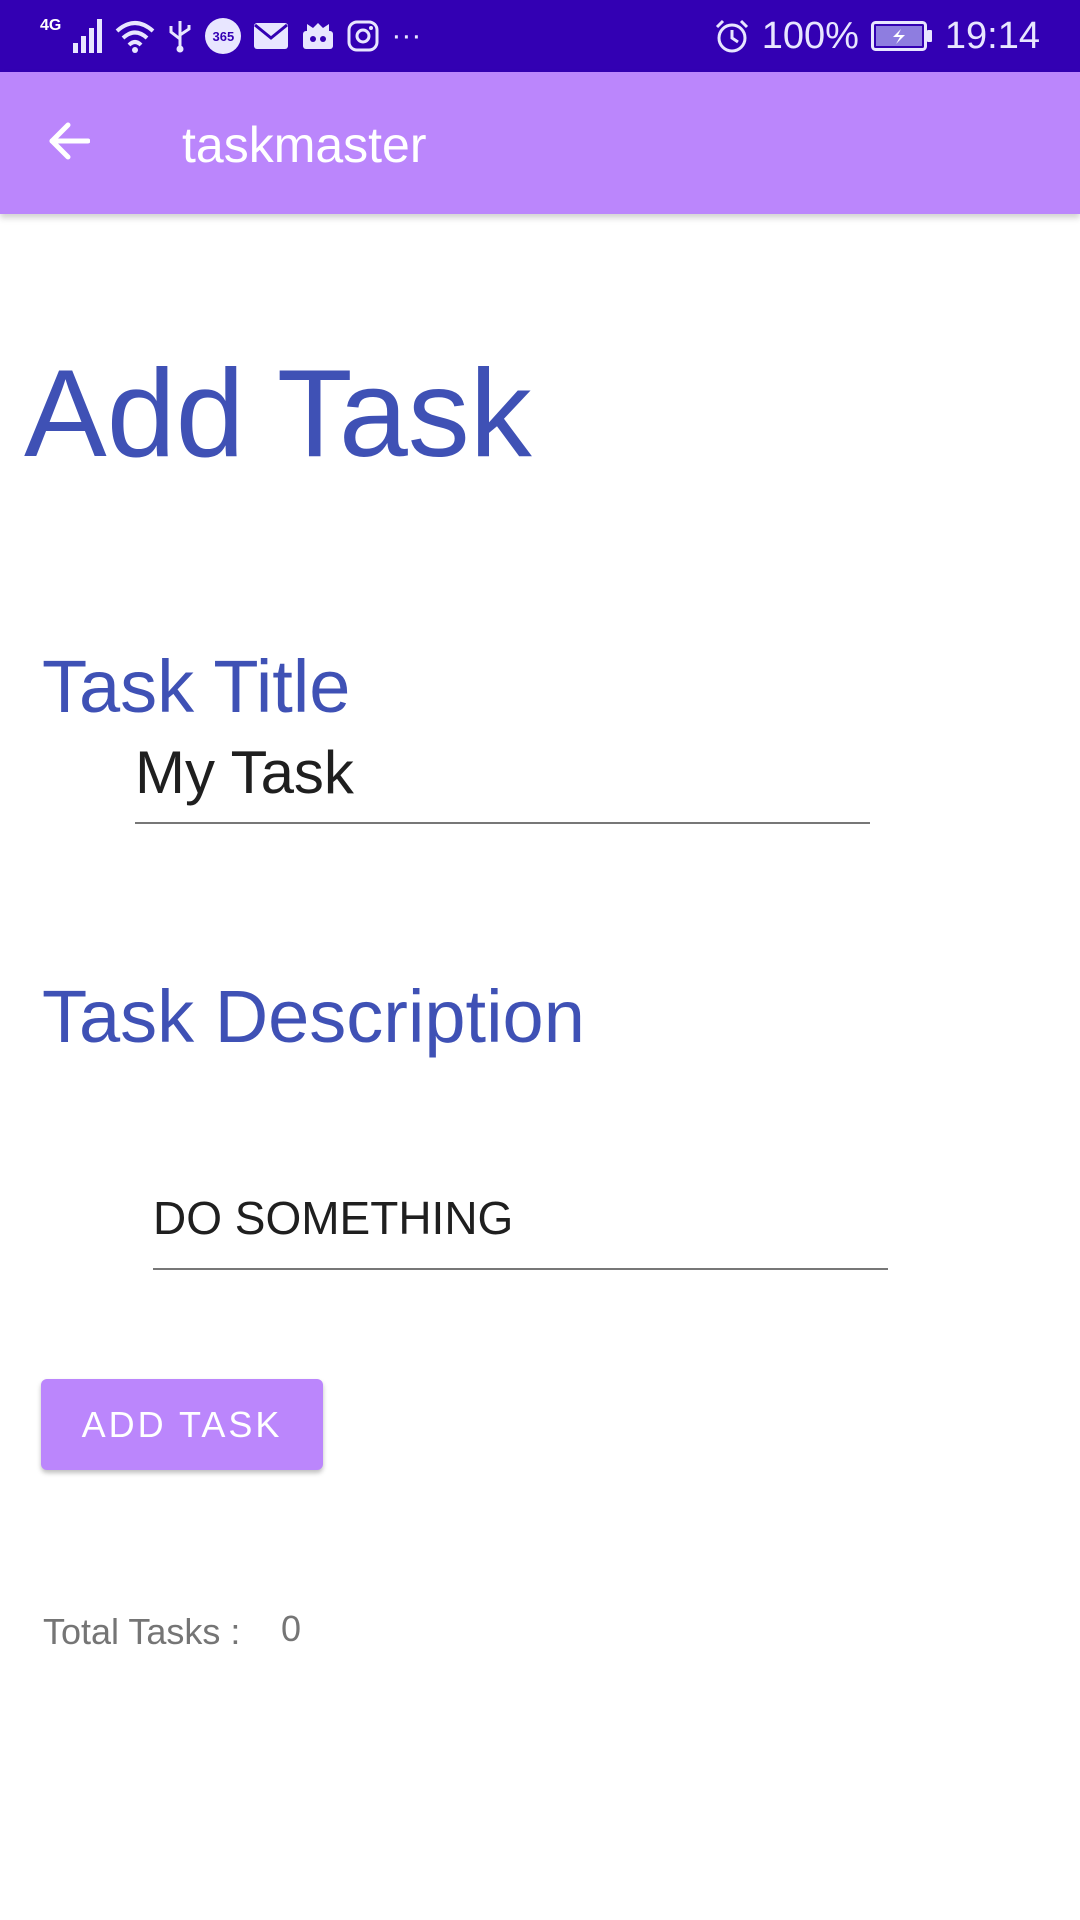 Image resolution: width=1080 pixels, height=1920 pixels. What do you see at coordinates (271, 36) in the screenshot?
I see `mail-icon` at bounding box center [271, 36].